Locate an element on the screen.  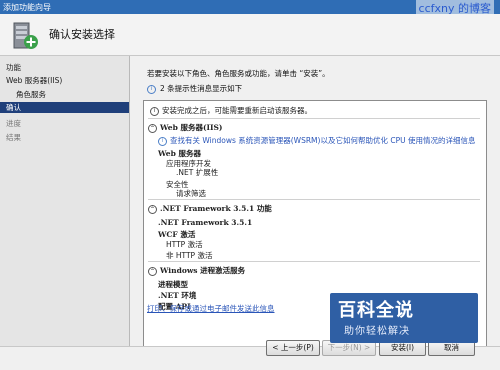
wizard-header: 确认安装选择 is located at coordinates (250, 35).